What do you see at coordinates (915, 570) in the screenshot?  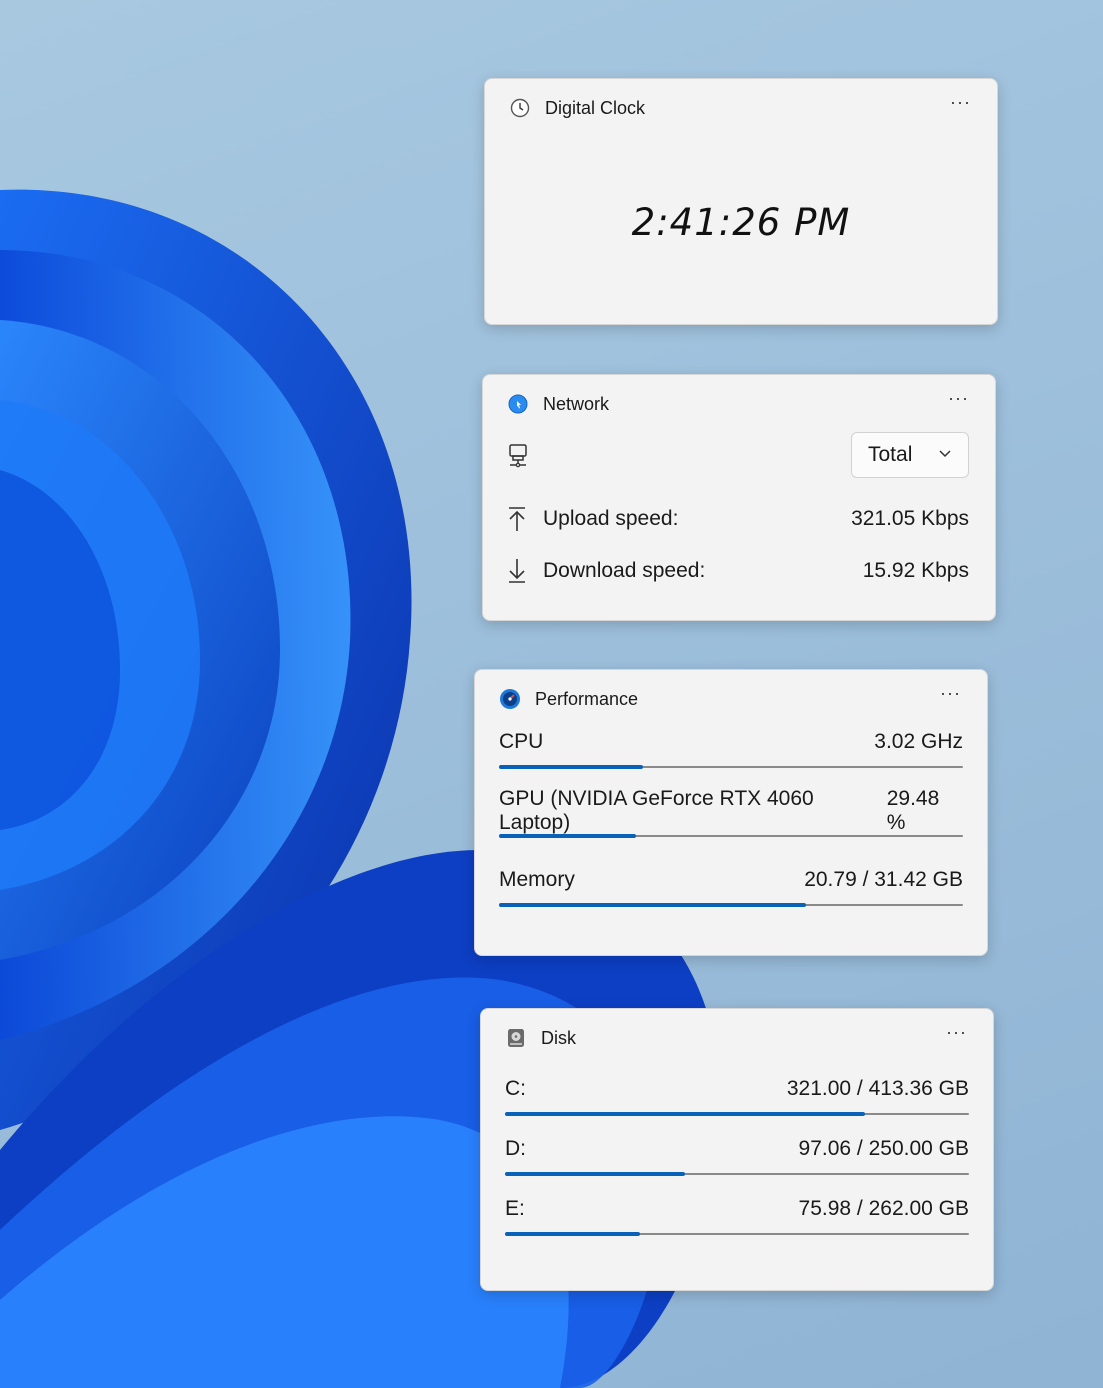 I see `download-speed-value: 15.92 Kbps` at bounding box center [915, 570].